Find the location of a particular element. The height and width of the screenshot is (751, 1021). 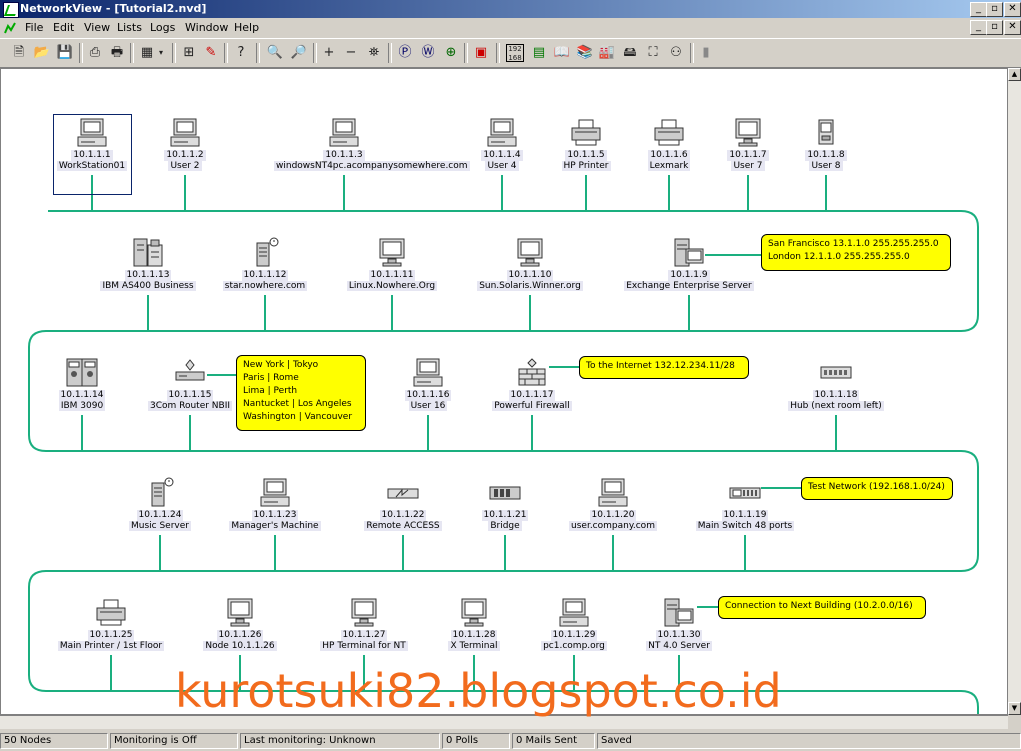

network-node: 10.1.1.12 star.nowhere.com is located at coordinates (265, 264).